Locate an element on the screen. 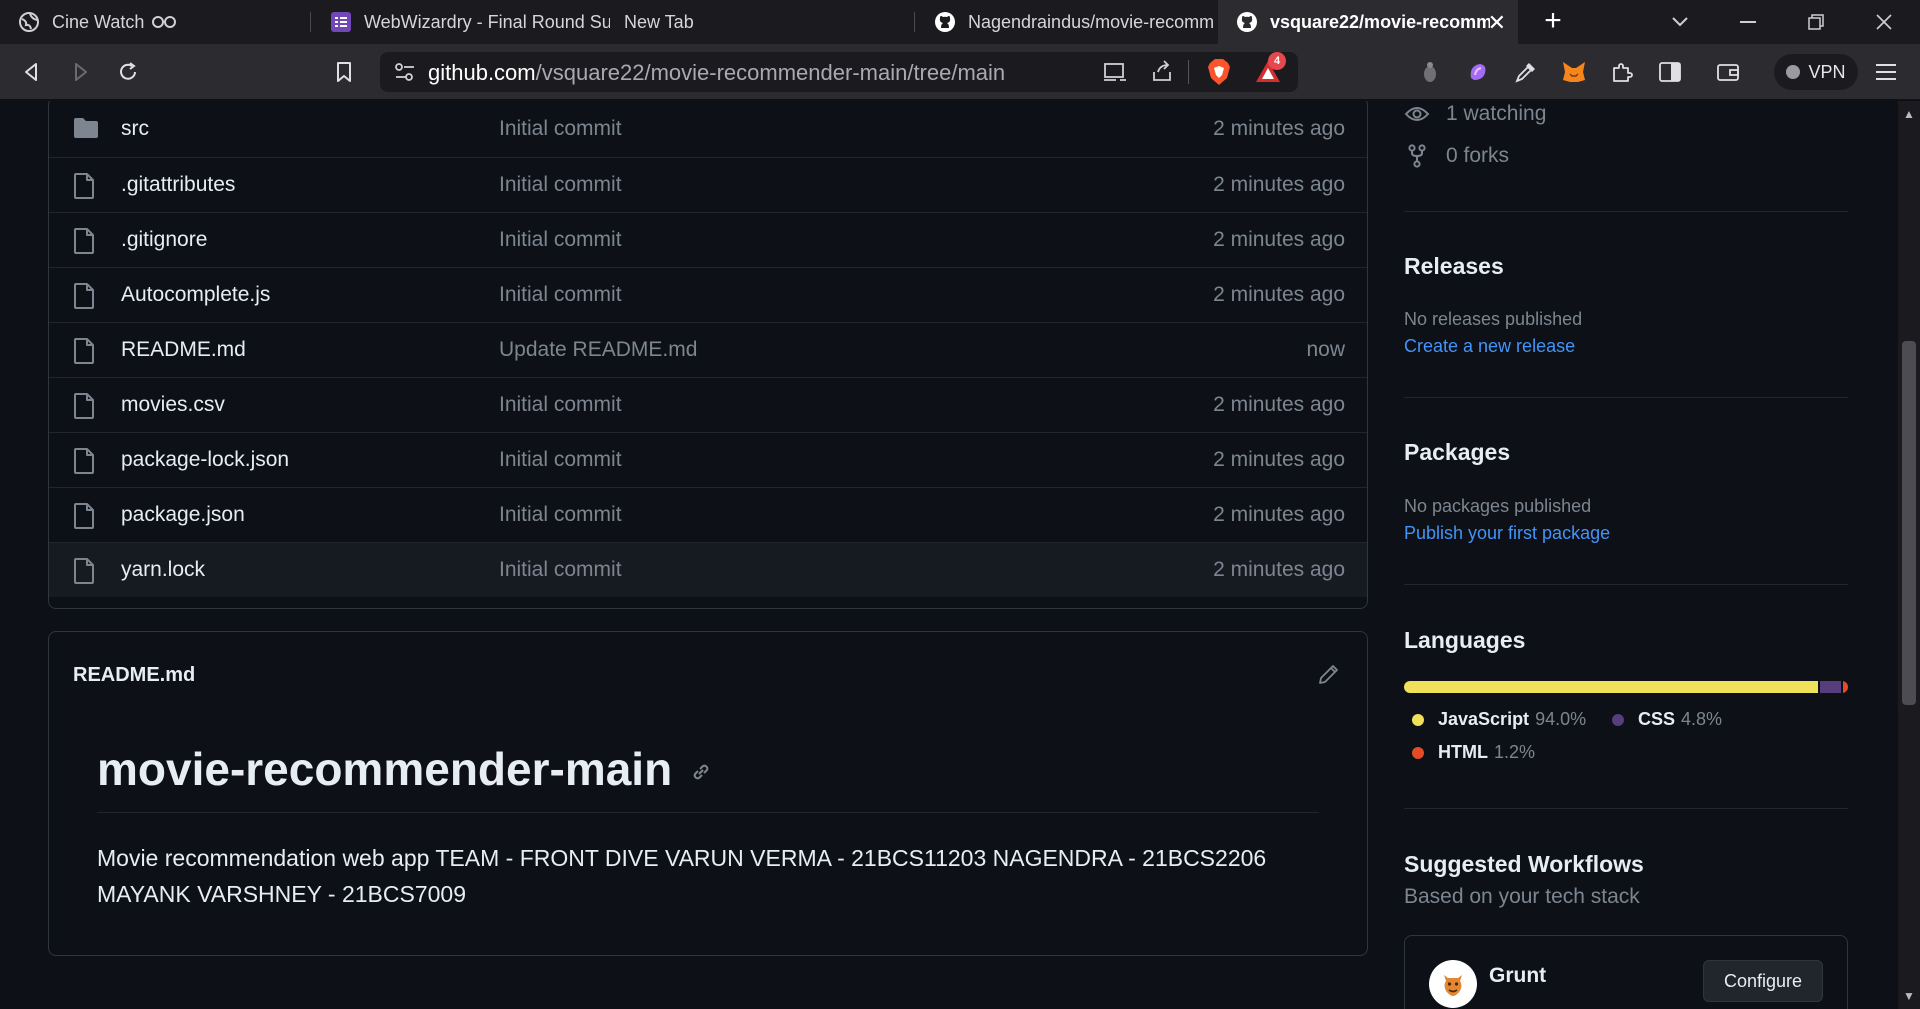 This screenshot has height=1009, width=1920. language-css: CSS 4.8% is located at coordinates (1667, 719).